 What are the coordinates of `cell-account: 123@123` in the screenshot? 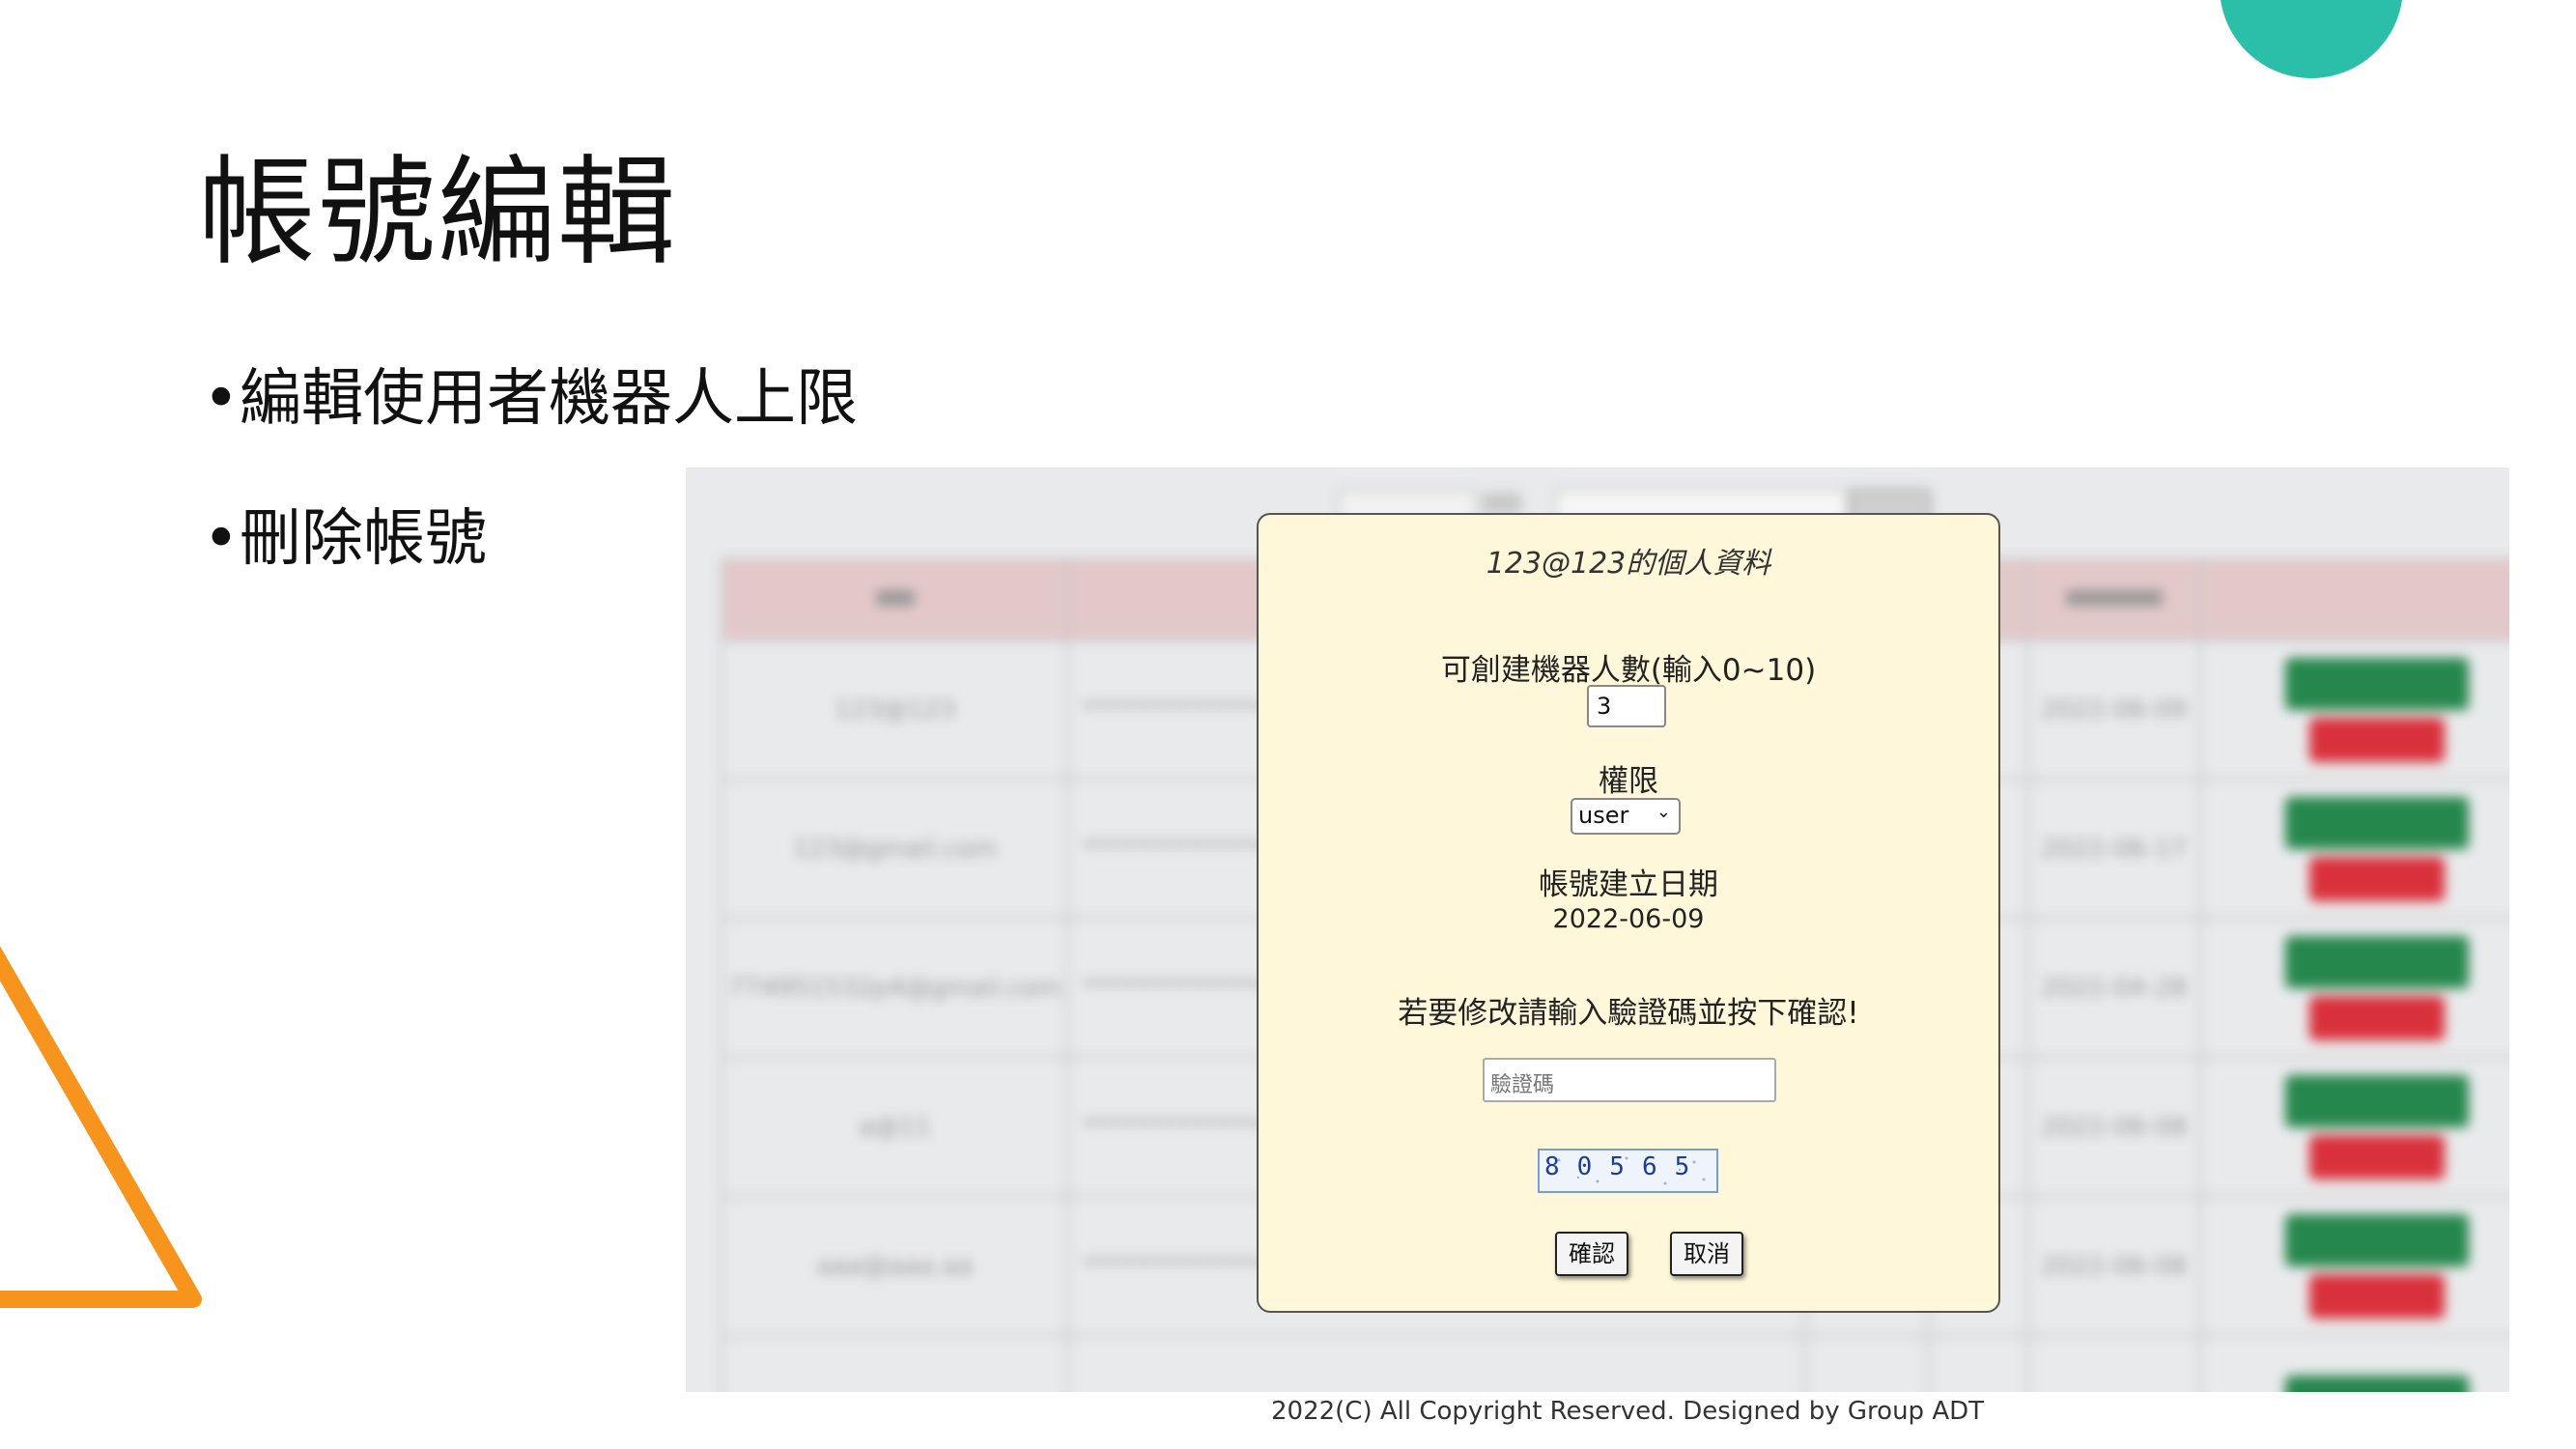 It's located at (895, 710).